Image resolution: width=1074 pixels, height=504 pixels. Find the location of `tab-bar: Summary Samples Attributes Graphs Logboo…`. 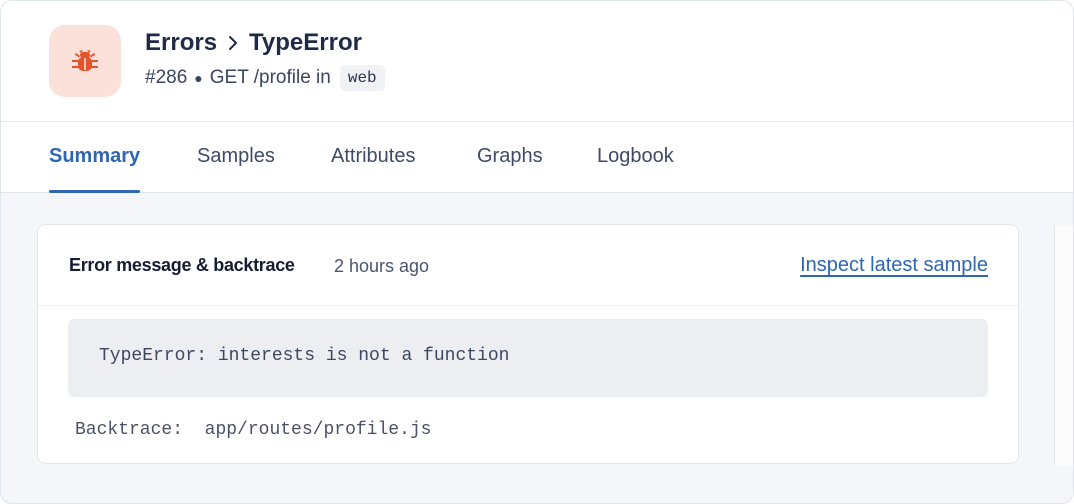

tab-bar: Summary Samples Attributes Graphs Logboo… is located at coordinates (537, 157).